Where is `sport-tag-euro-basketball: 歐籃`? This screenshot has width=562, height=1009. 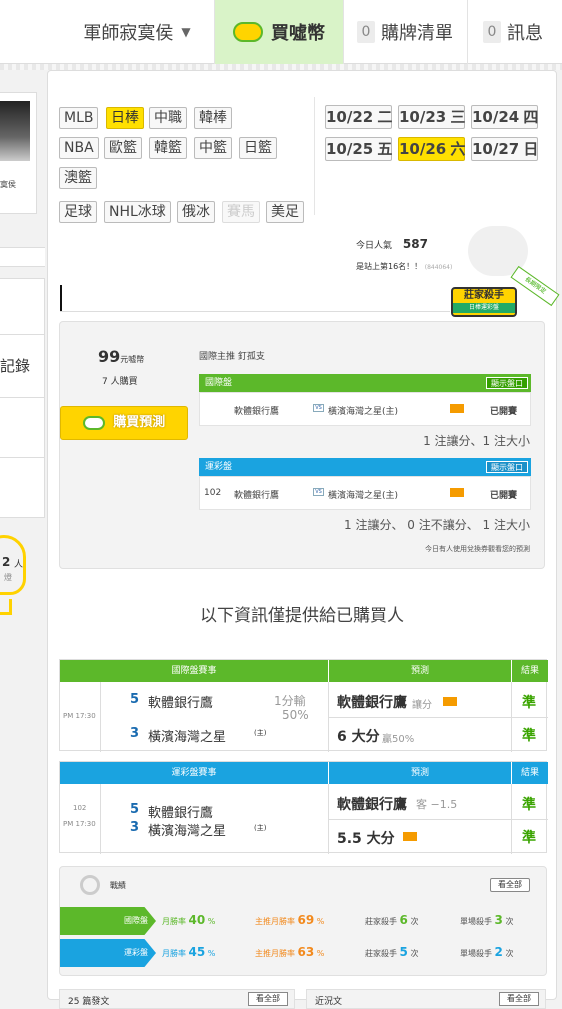 sport-tag-euro-basketball: 歐籃 is located at coordinates (123, 148).